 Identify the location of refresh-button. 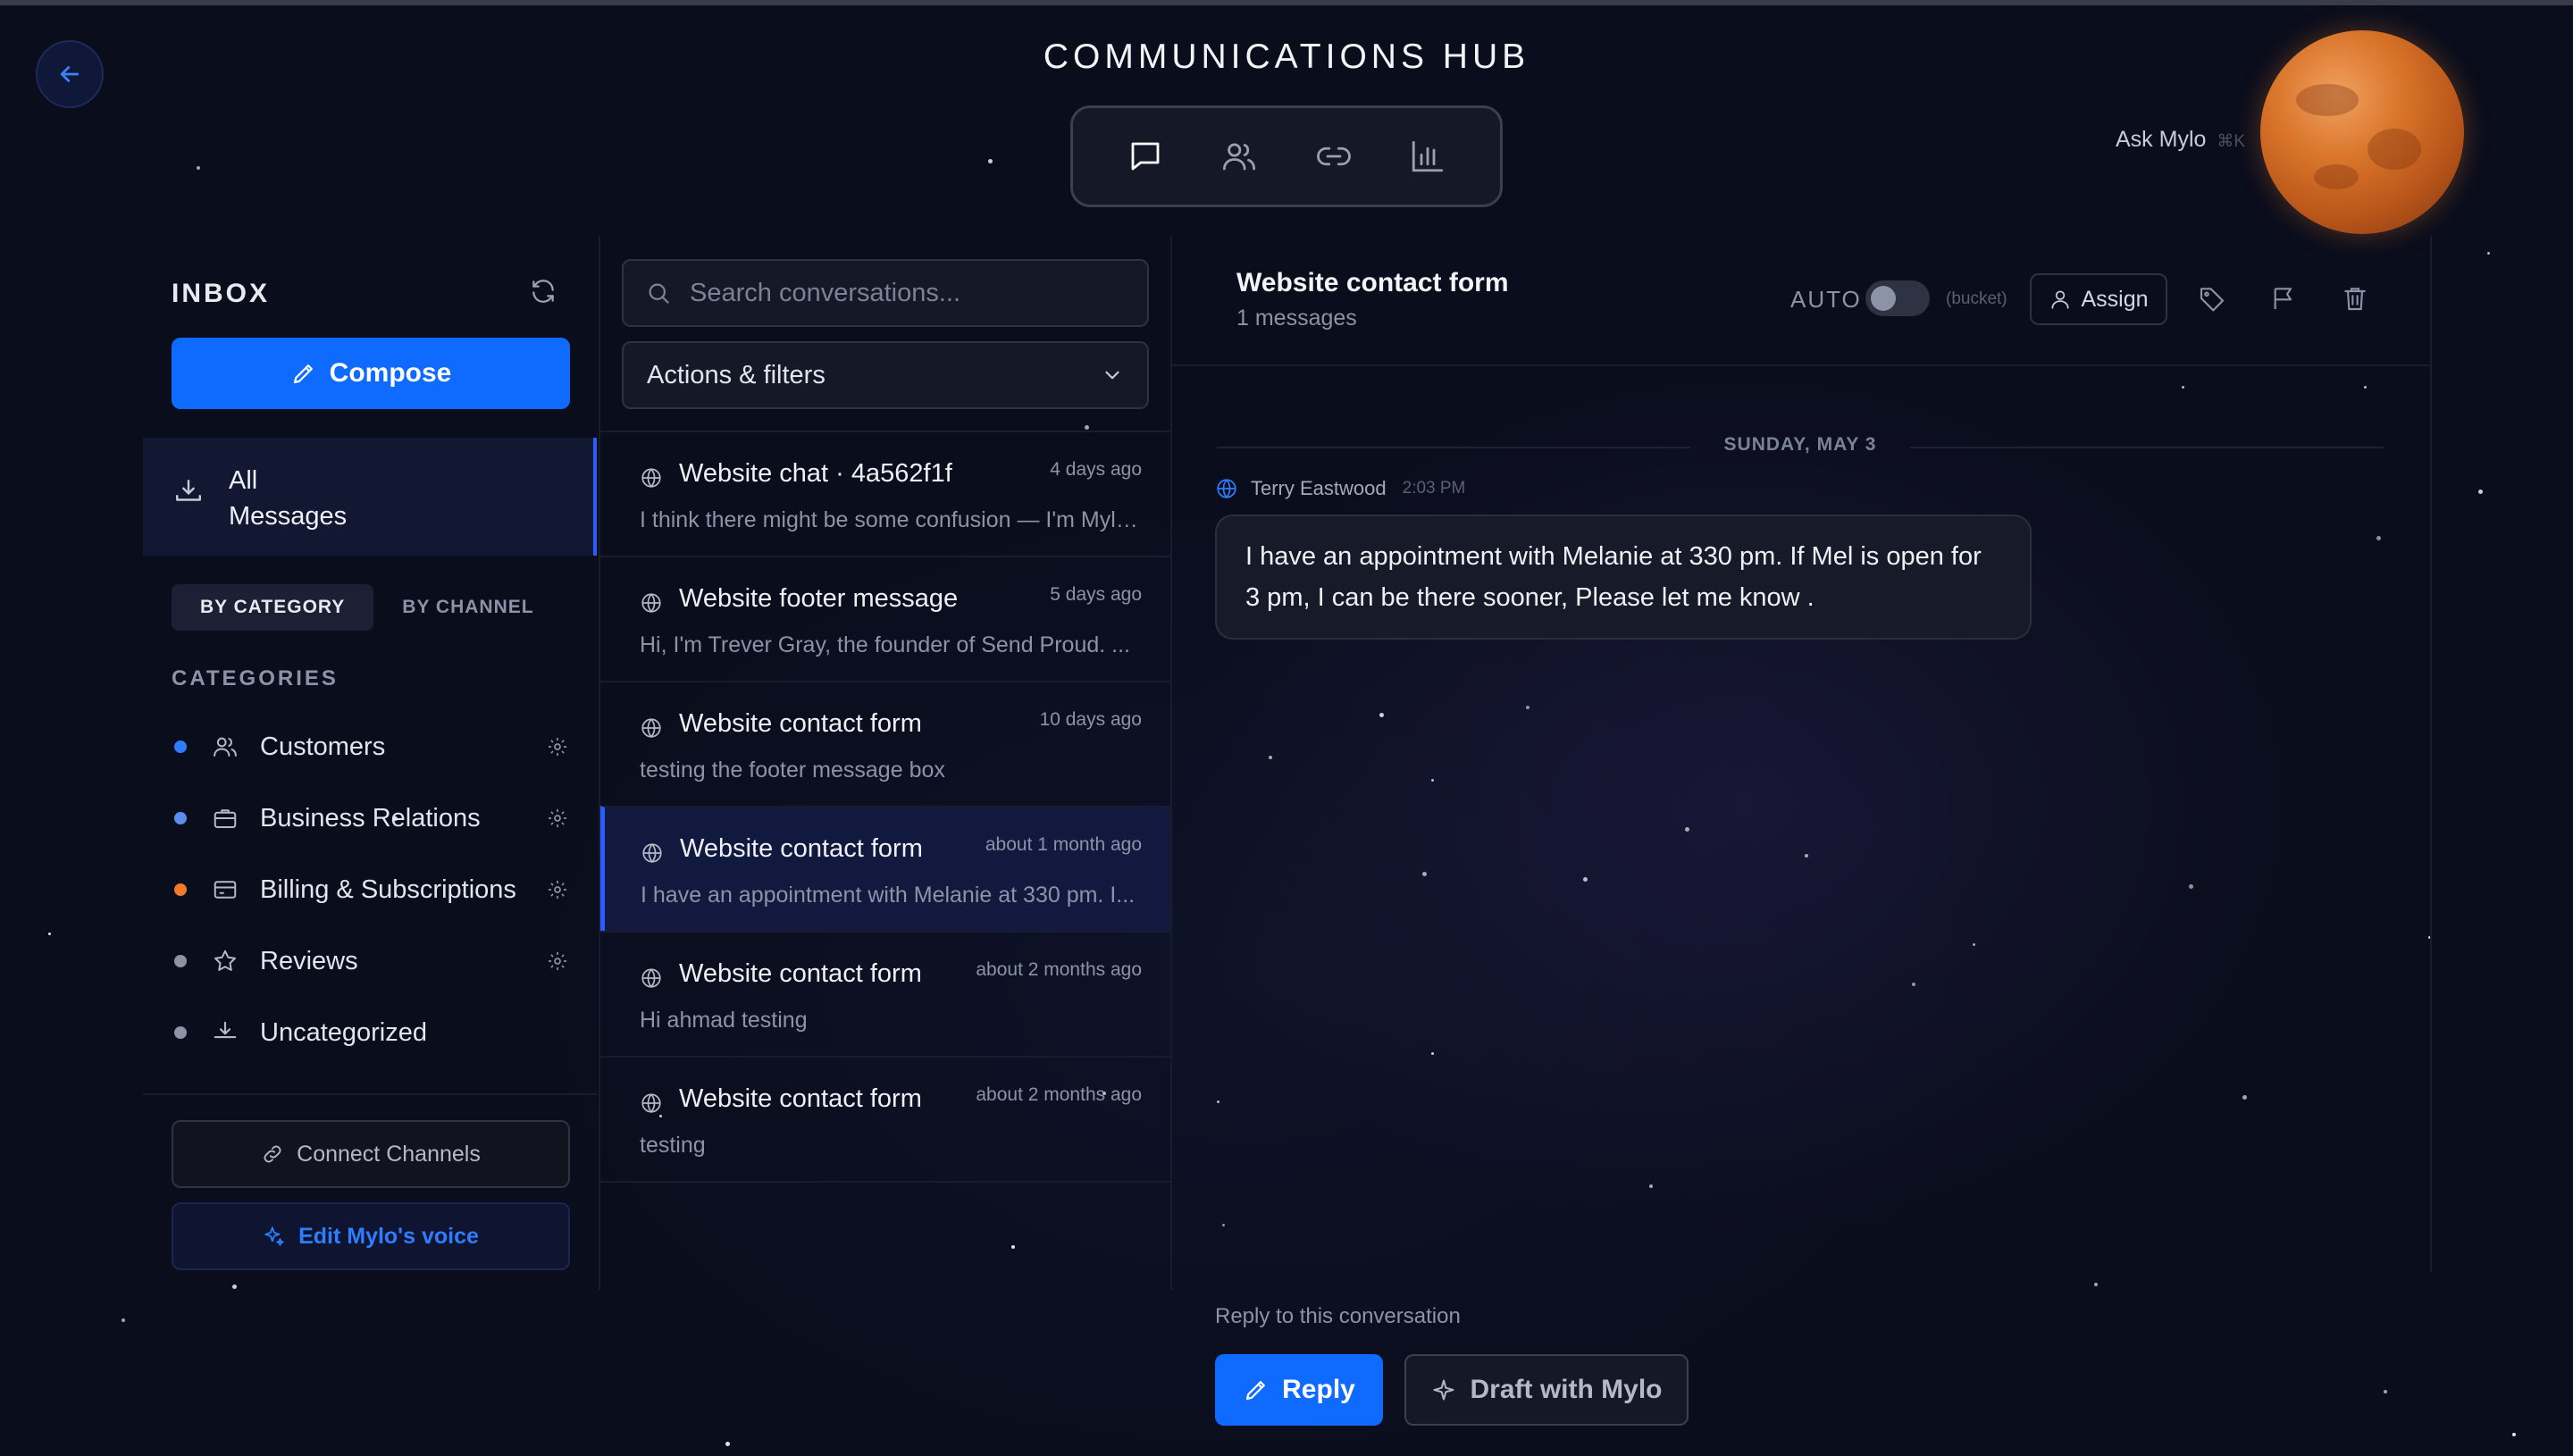
(543, 291).